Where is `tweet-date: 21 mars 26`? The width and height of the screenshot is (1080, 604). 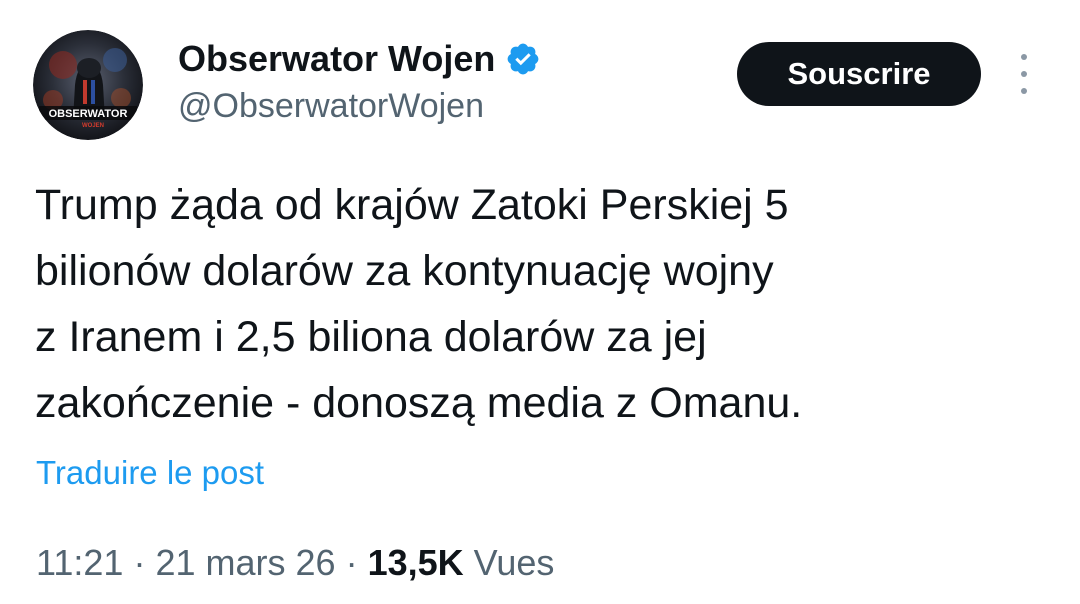 tweet-date: 21 mars 26 is located at coordinates (245, 562).